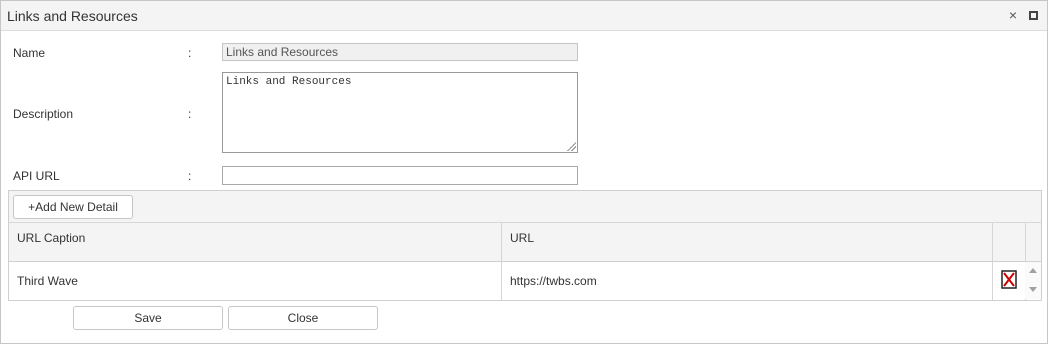 The width and height of the screenshot is (1048, 344). Describe the element at coordinates (400, 52) in the screenshot. I see `name-field` at that location.